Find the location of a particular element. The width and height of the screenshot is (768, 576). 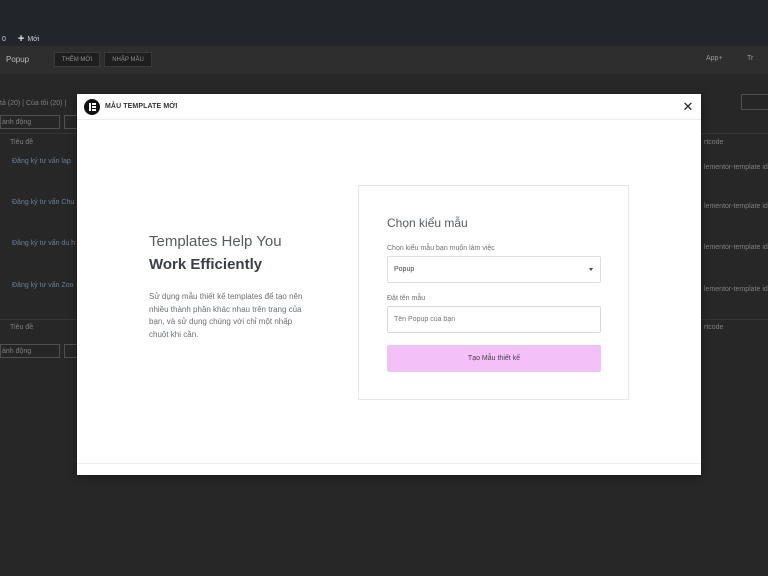

create-template-button: Tạo Mẫu thiết kế is located at coordinates (494, 358).